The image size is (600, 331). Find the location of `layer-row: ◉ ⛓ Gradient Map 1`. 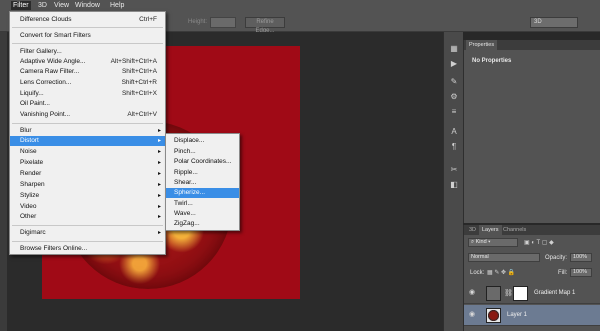

layer-row: ◉ ⛓ Gradient Map 1 is located at coordinates (532, 293).